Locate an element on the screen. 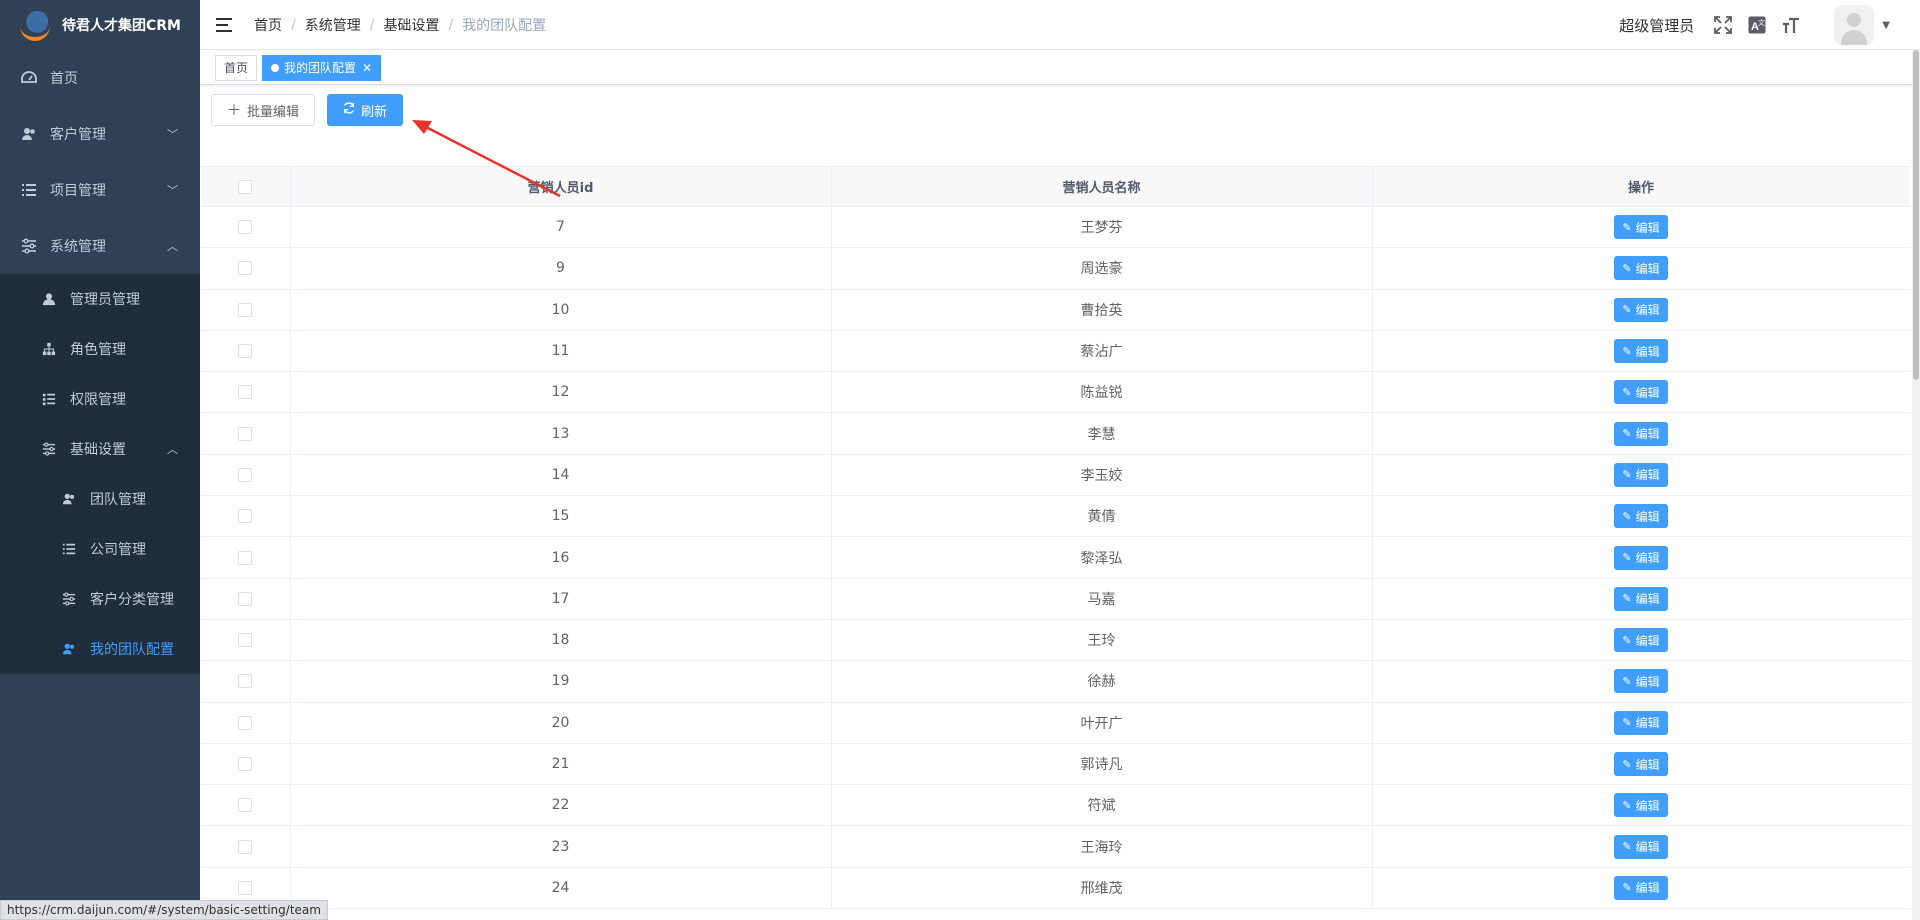 The width and height of the screenshot is (1920, 920). tag-my-team-config: 我的团队配置 ✕ is located at coordinates (322, 67).